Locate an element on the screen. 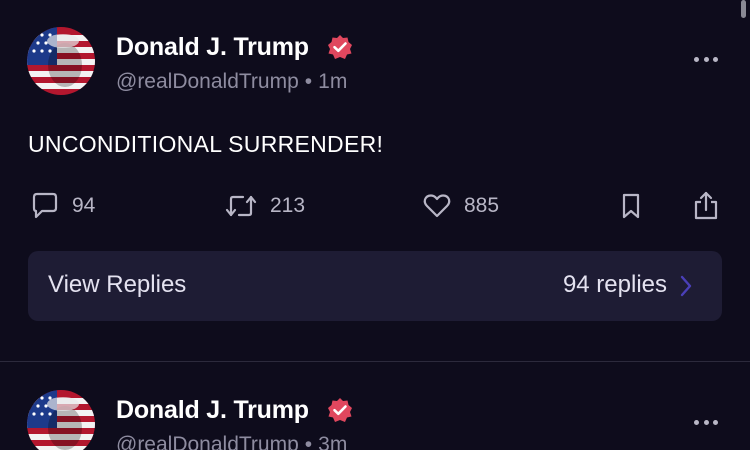 The image size is (750, 450). reply-button: 94 is located at coordinates (62, 206).